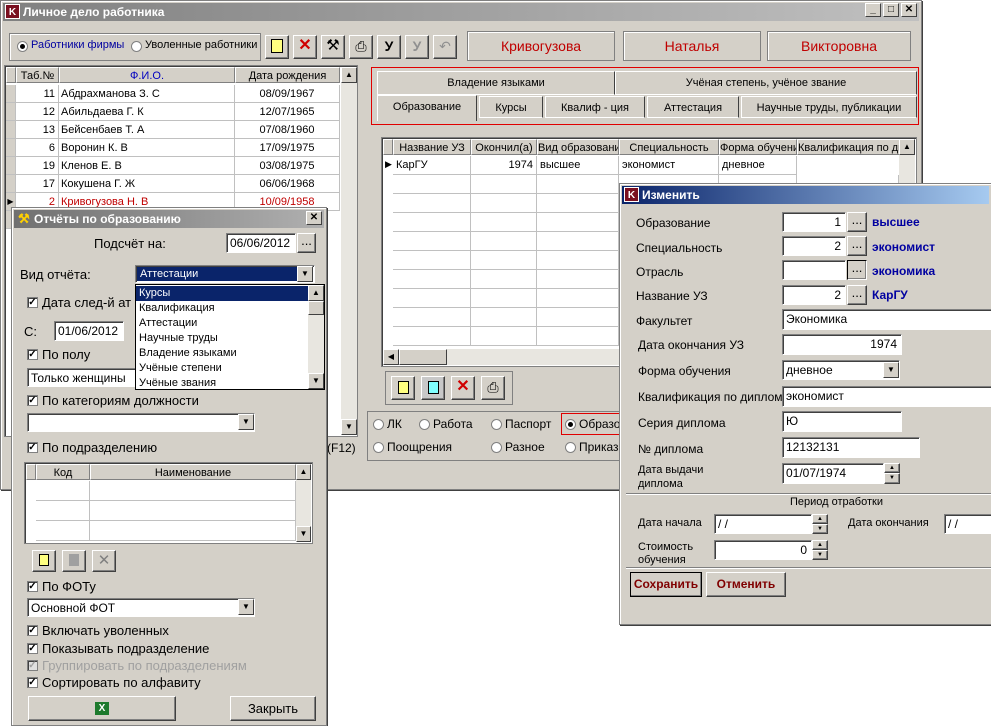  Describe the element at coordinates (570, 424) in the screenshot. I see `radio-education` at that location.